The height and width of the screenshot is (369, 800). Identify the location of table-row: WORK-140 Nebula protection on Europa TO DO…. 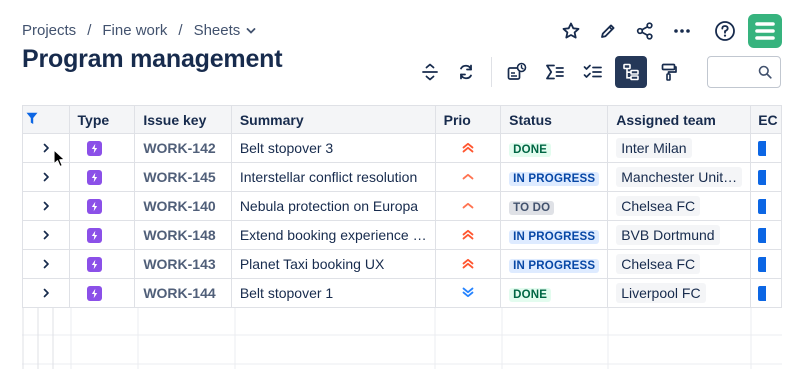
(402, 206).